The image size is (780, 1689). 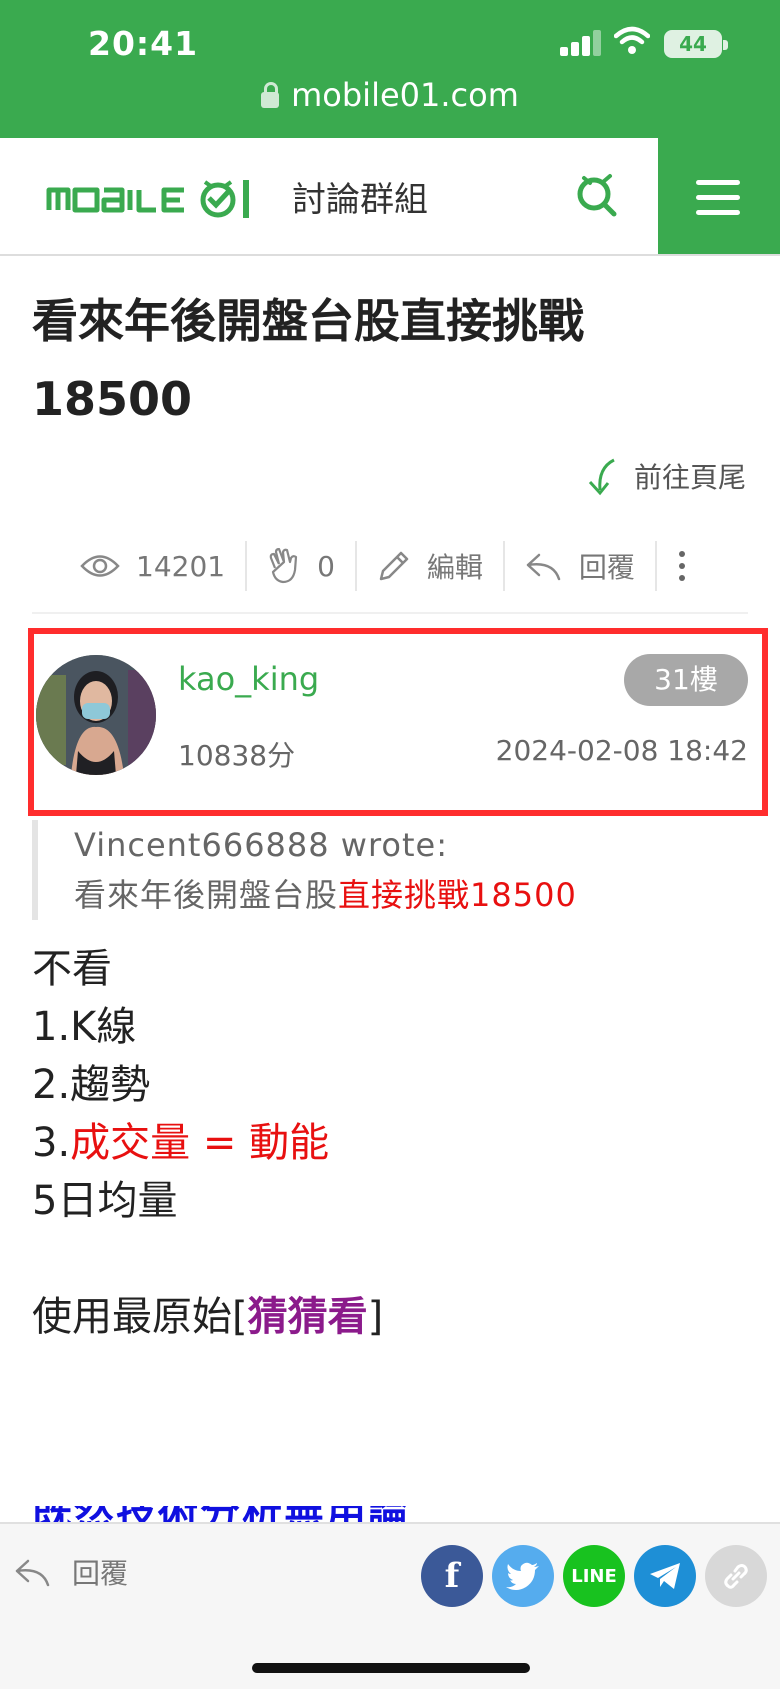 What do you see at coordinates (181, 566) in the screenshot?
I see `views-count: 14201` at bounding box center [181, 566].